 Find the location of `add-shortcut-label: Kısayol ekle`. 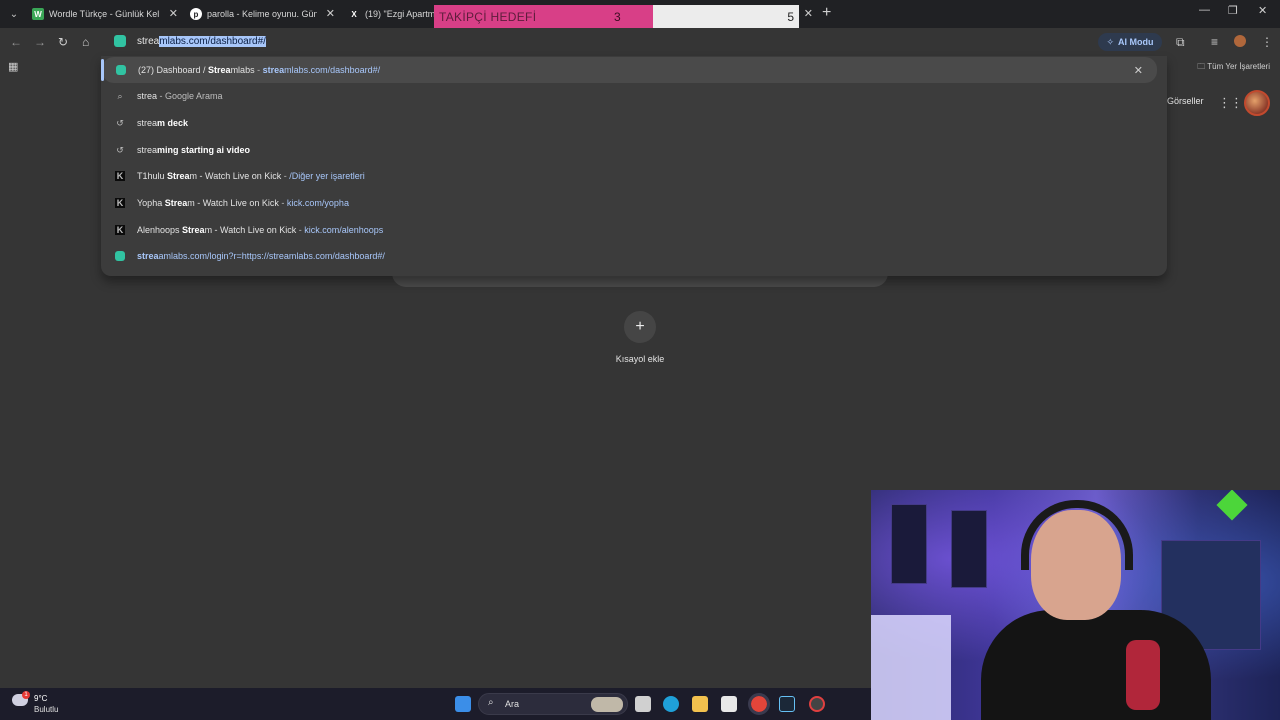

add-shortcut-label: Kısayol ekle is located at coordinates (640, 359).